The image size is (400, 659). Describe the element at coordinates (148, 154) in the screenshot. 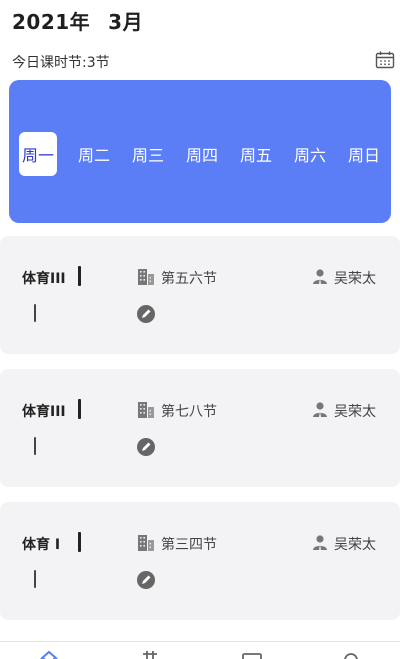

I see `day-tab-wed: 周三` at that location.